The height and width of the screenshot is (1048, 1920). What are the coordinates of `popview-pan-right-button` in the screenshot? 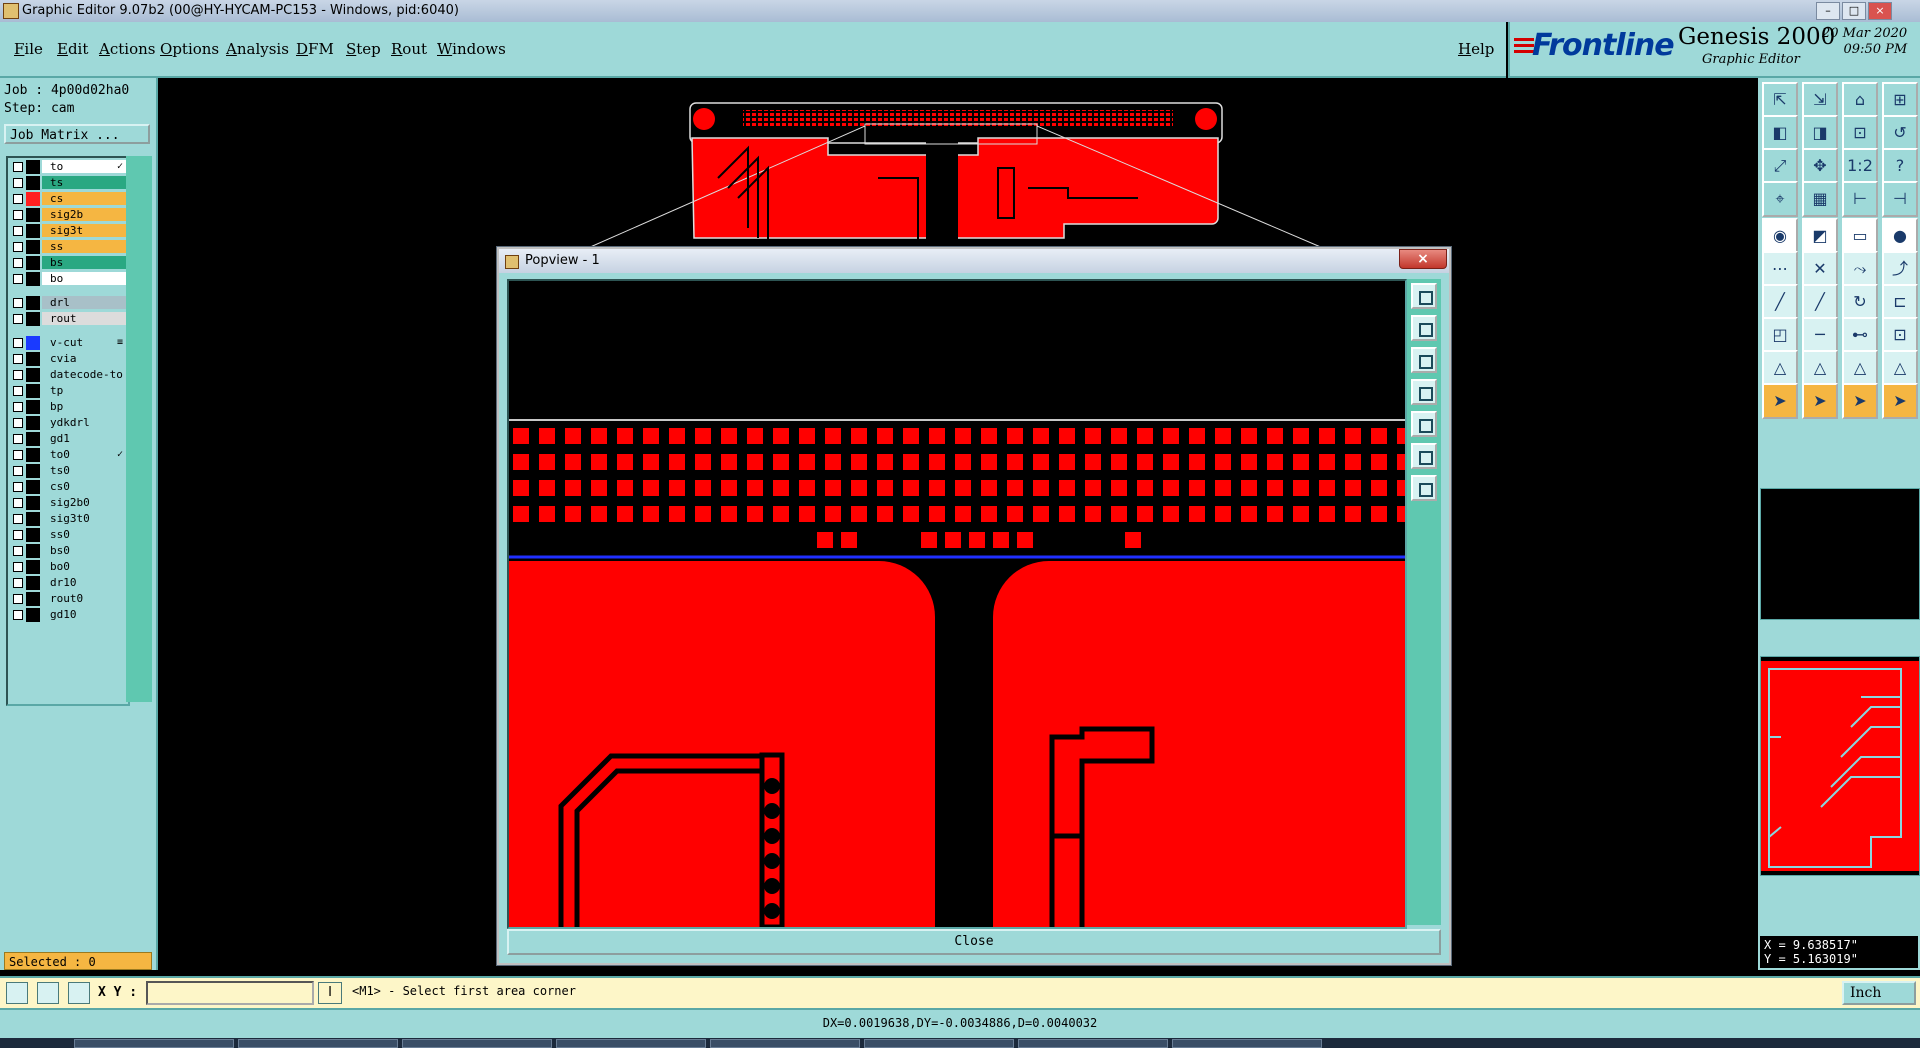 It's located at (1424, 424).